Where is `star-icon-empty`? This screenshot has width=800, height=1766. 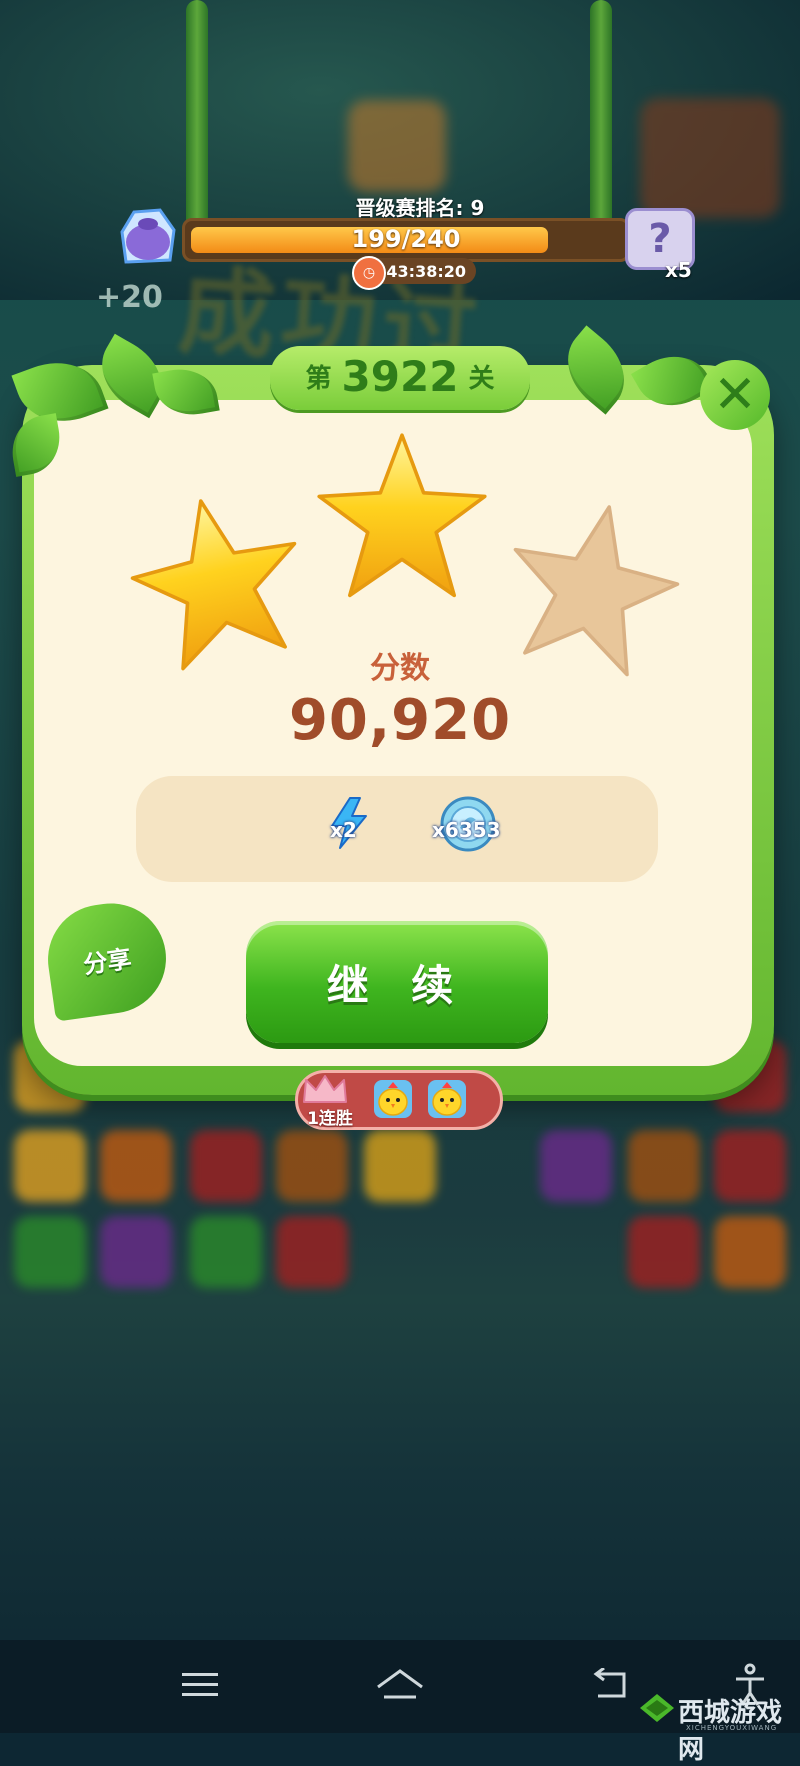
star-icon-empty is located at coordinates (596, 591).